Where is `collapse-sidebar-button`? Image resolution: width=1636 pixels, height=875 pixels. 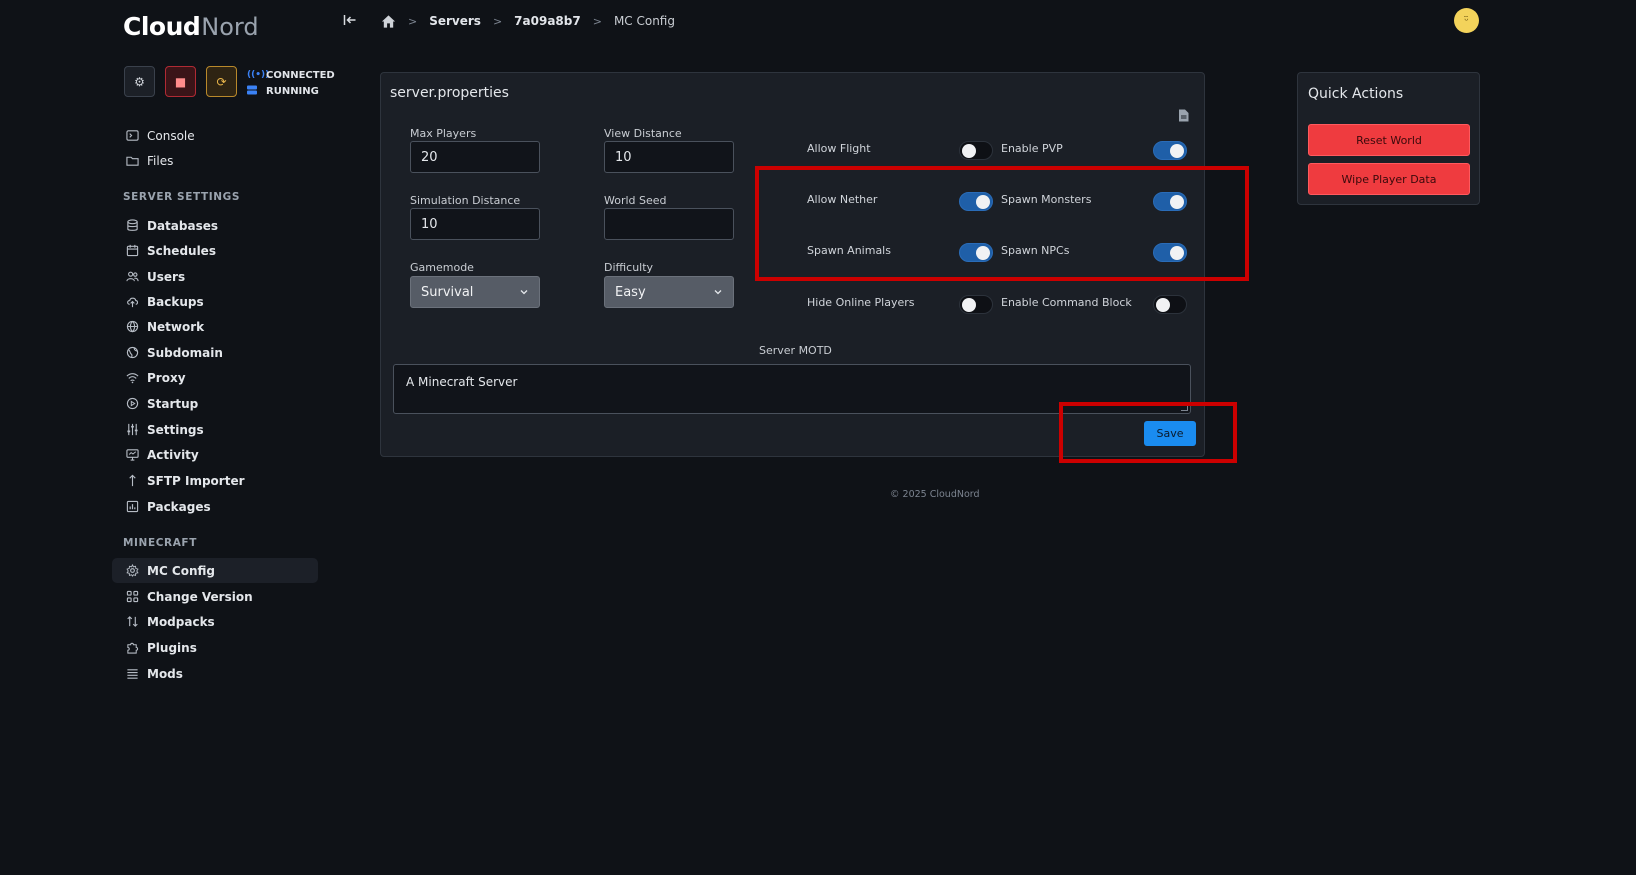 collapse-sidebar-button is located at coordinates (350, 20).